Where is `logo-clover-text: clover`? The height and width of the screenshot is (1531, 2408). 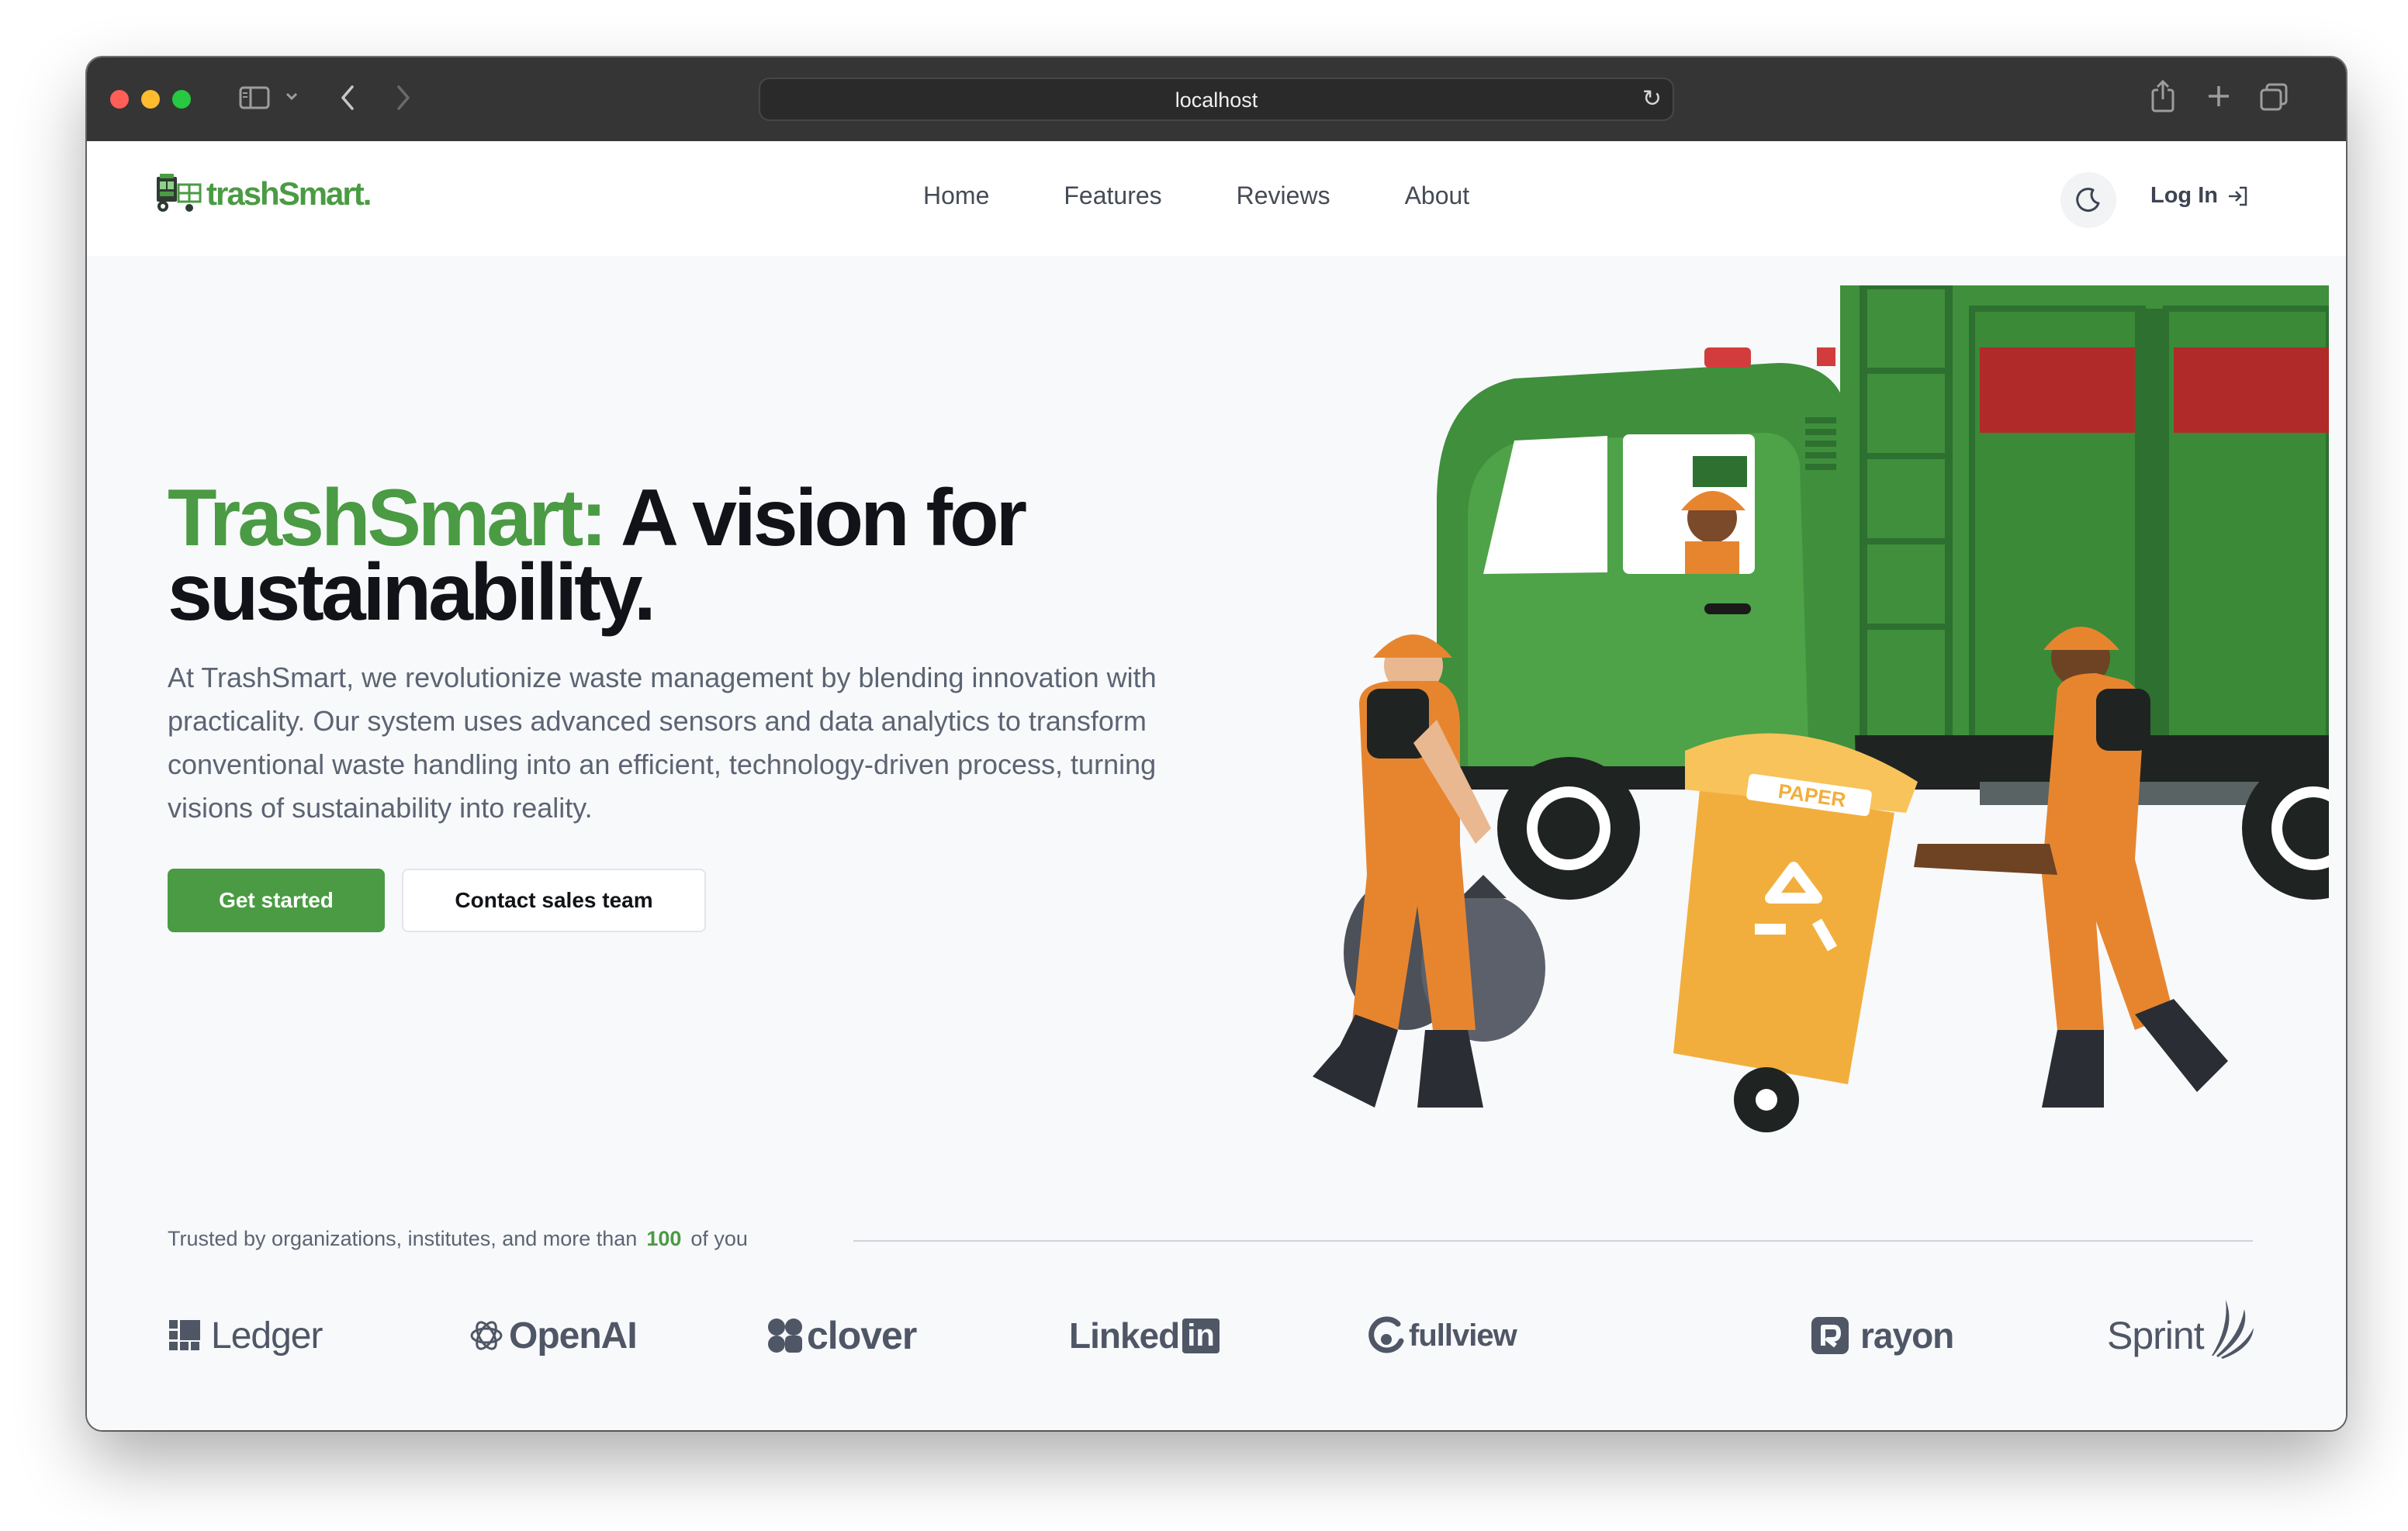 logo-clover-text: clover is located at coordinates (862, 1335).